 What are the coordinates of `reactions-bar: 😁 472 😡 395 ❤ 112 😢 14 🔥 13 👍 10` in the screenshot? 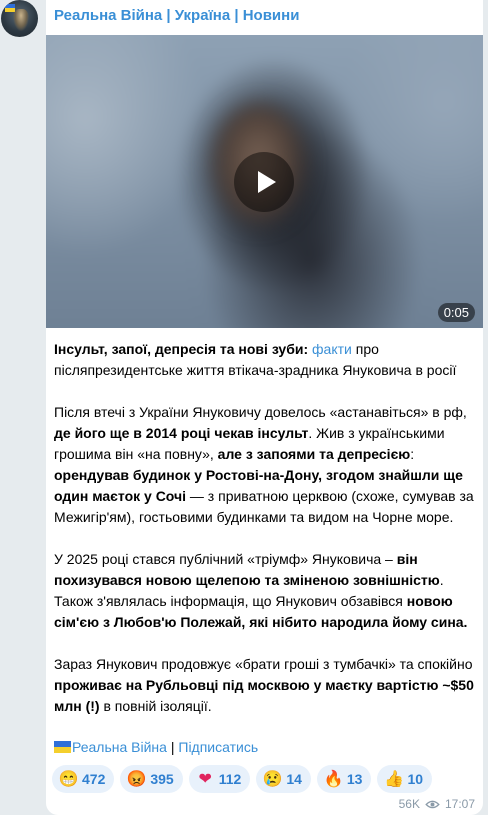 It's located at (242, 779).